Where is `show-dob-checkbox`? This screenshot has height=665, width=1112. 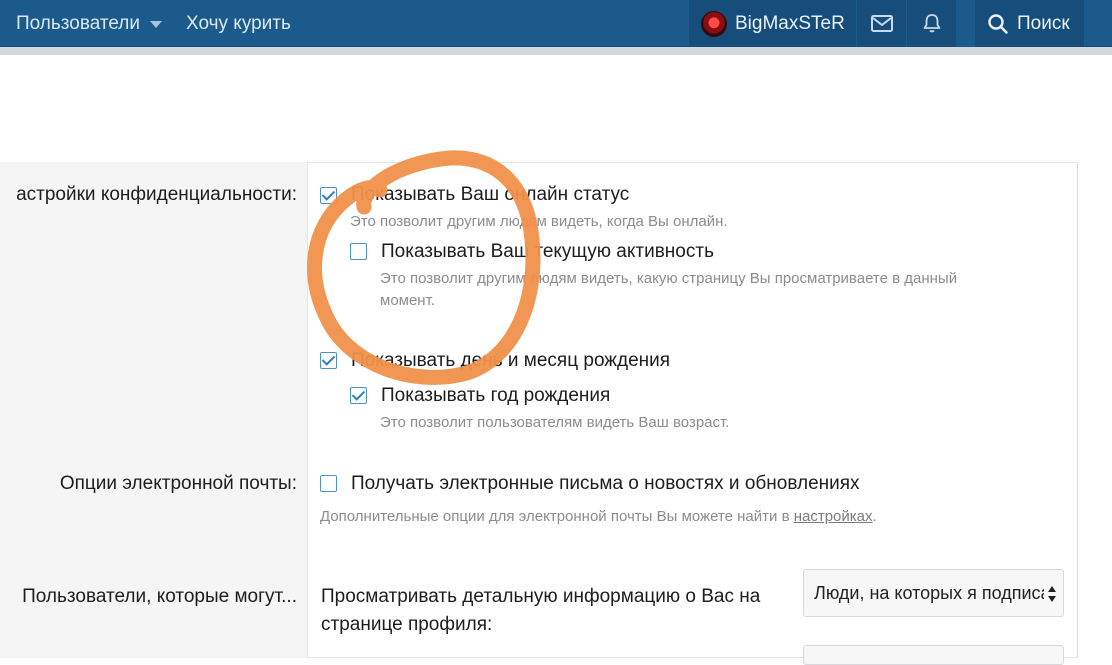
show-dob-checkbox is located at coordinates (328, 360).